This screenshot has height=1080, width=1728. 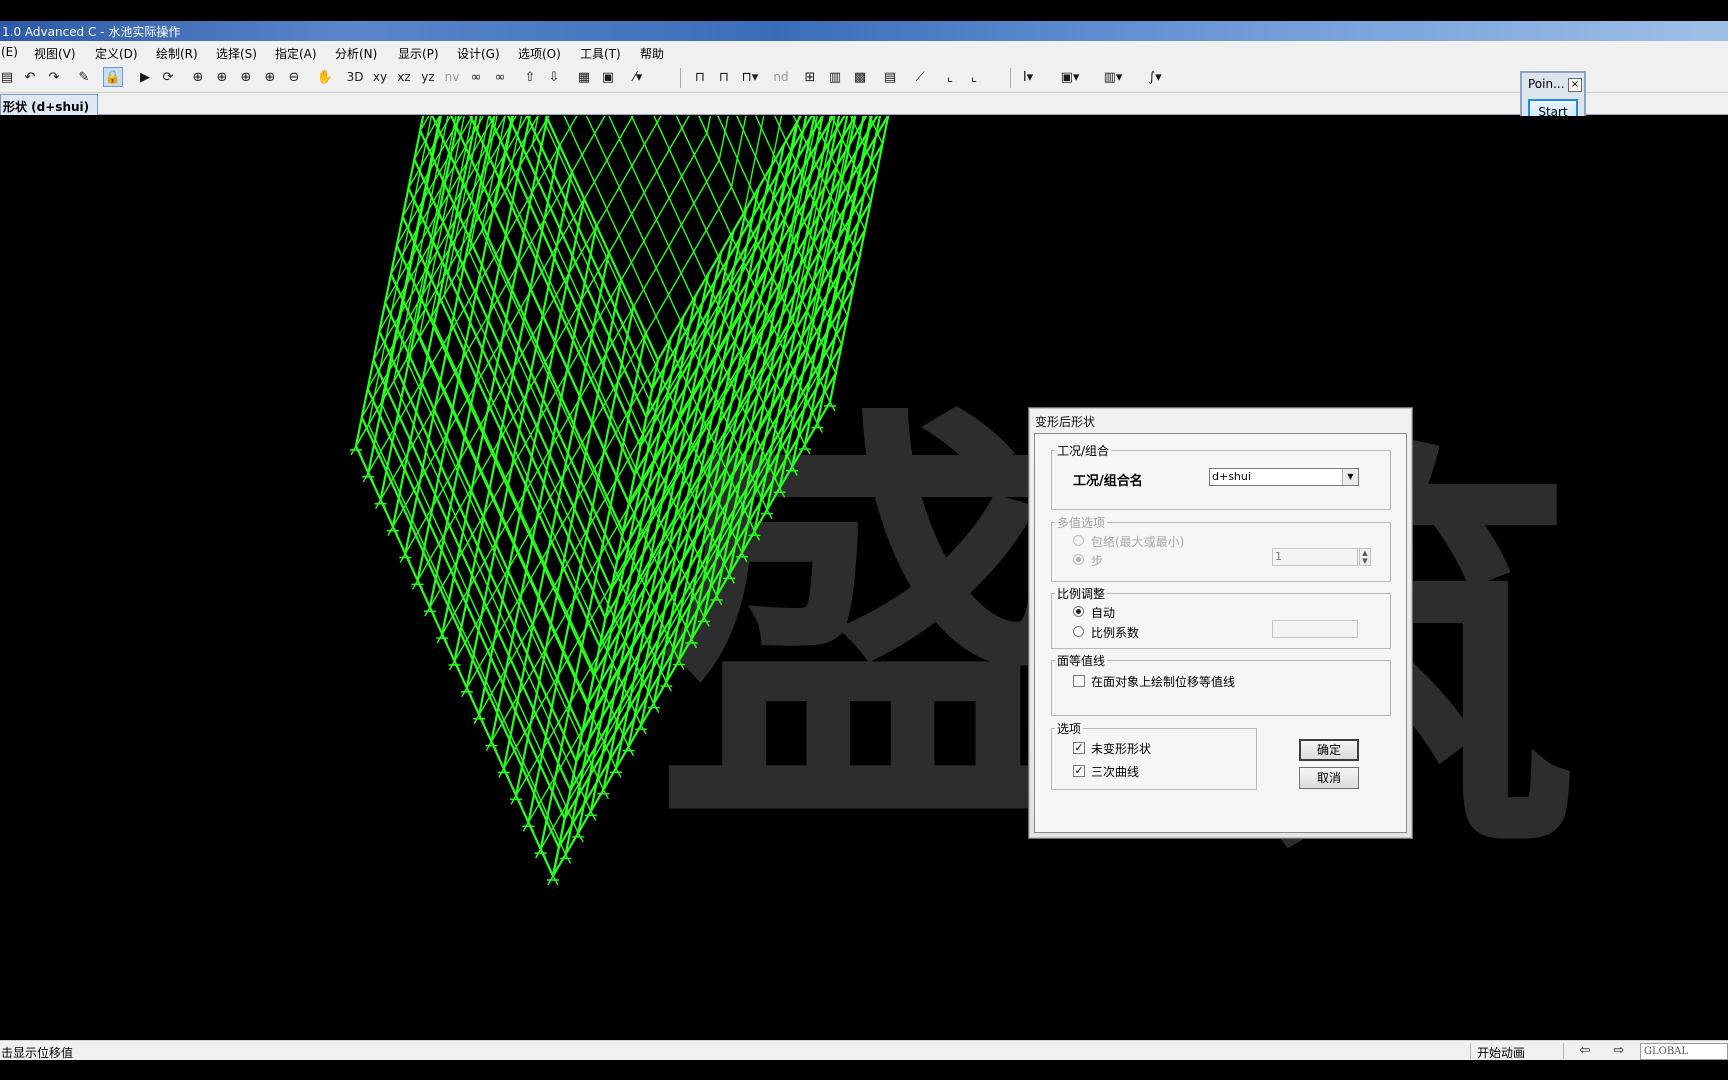 I want to click on zoom-out-icon: ⊖, so click(x=294, y=77).